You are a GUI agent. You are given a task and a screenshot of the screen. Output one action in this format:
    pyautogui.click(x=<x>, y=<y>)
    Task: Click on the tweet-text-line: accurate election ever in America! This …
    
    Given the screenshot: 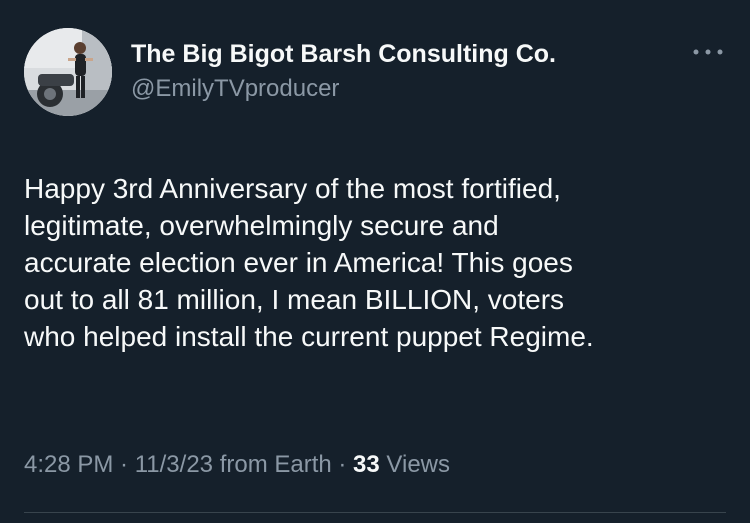 What is the action you would take?
    pyautogui.click(x=298, y=262)
    